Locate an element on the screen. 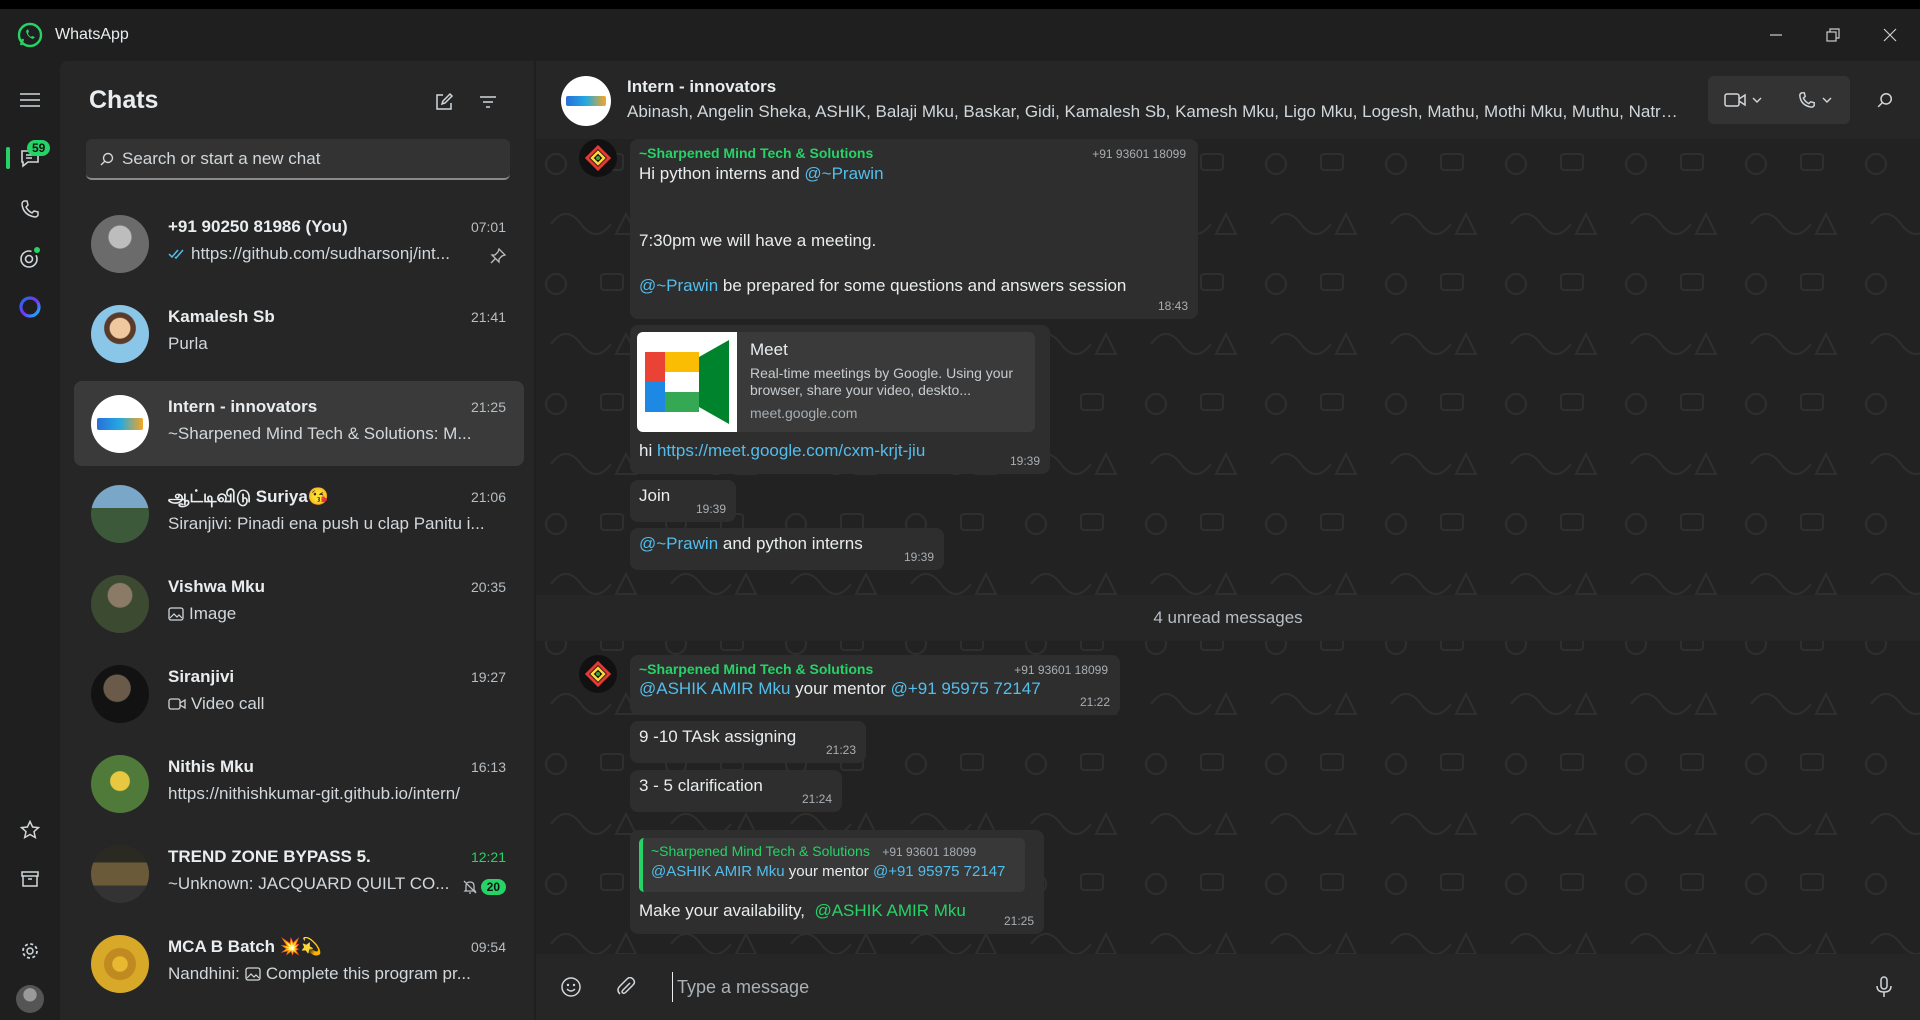 This screenshot has width=1920, height=1020. message-text: hi is located at coordinates (648, 450).